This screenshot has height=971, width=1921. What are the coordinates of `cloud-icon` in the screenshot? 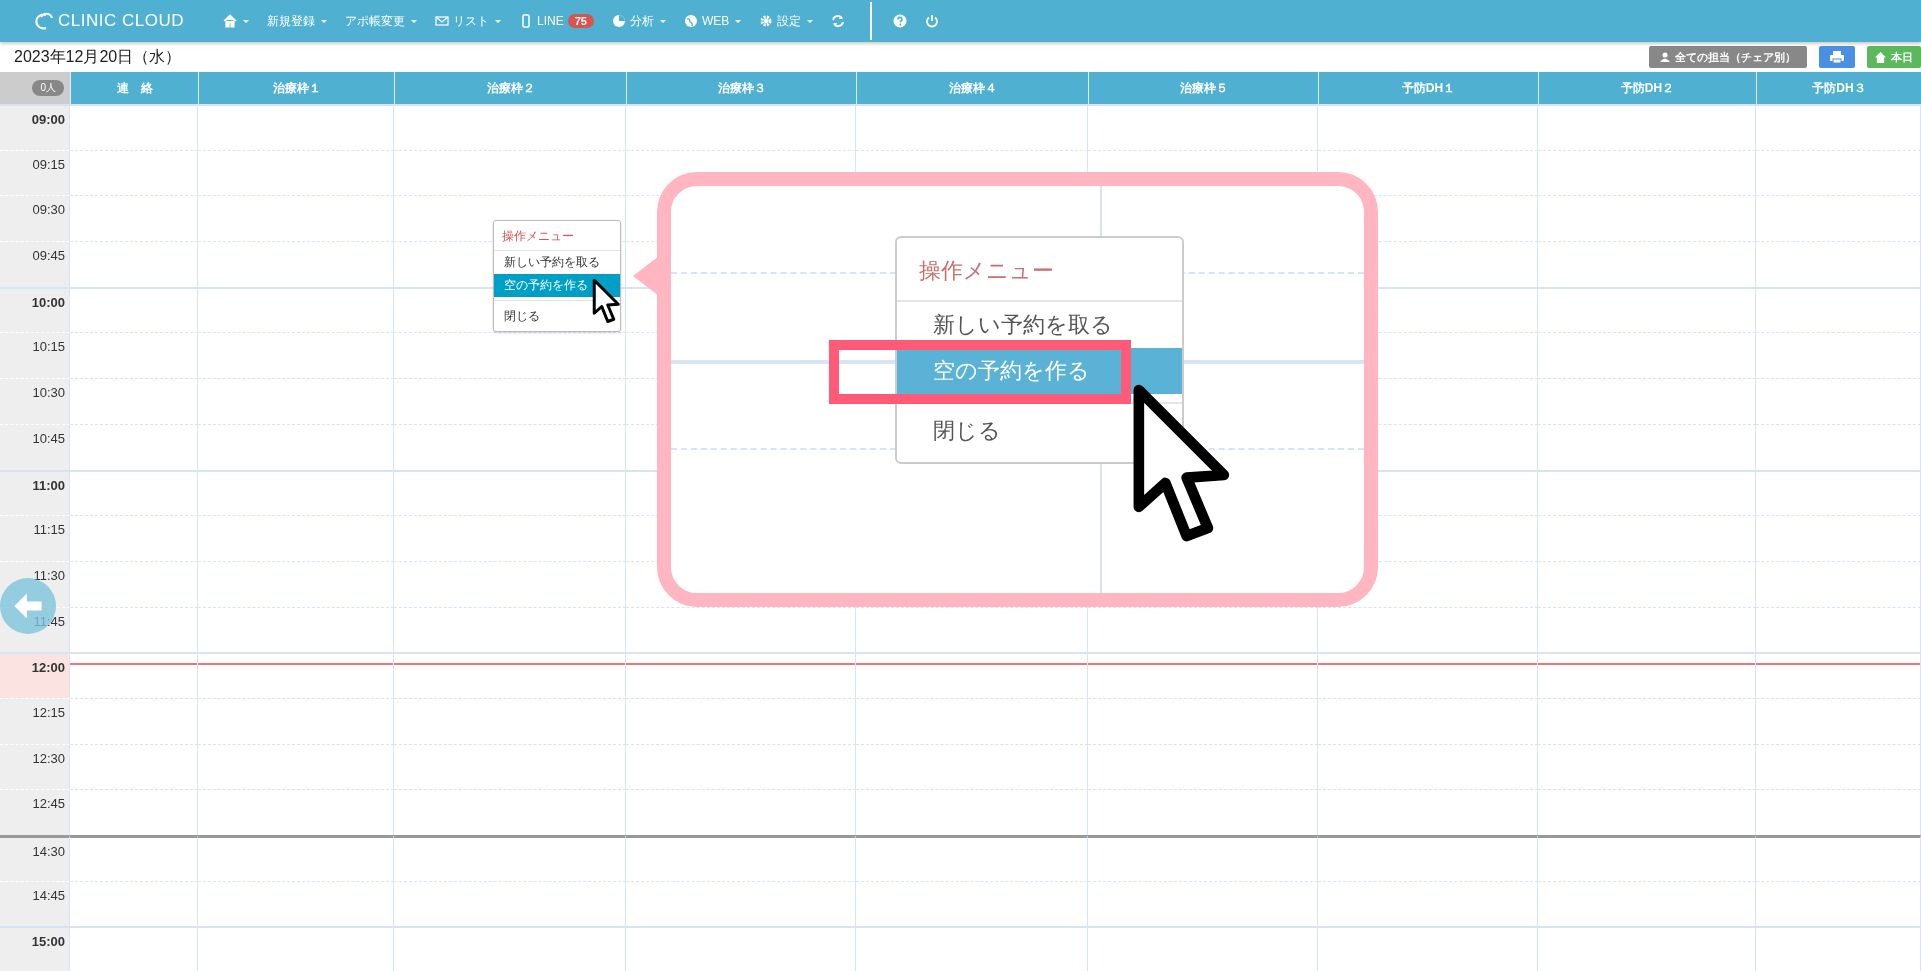 It's located at (44, 21).